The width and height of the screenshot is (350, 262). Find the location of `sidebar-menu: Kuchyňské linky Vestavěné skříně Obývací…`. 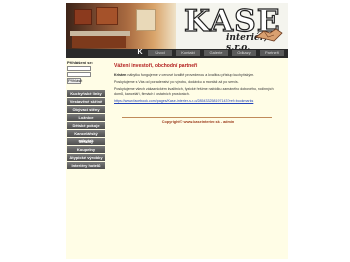

sidebar-menu: Kuchyňské linky Vestavěné skříně Obývací… is located at coordinates (86, 130).